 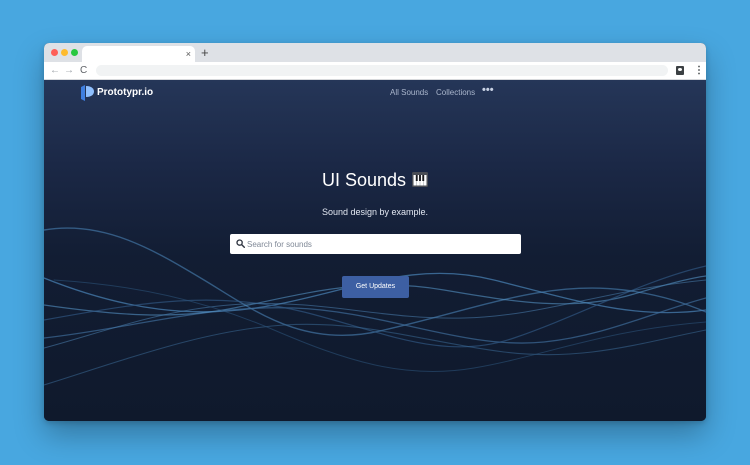 I want to click on forward-arrow-icon: →, so click(x=69, y=70).